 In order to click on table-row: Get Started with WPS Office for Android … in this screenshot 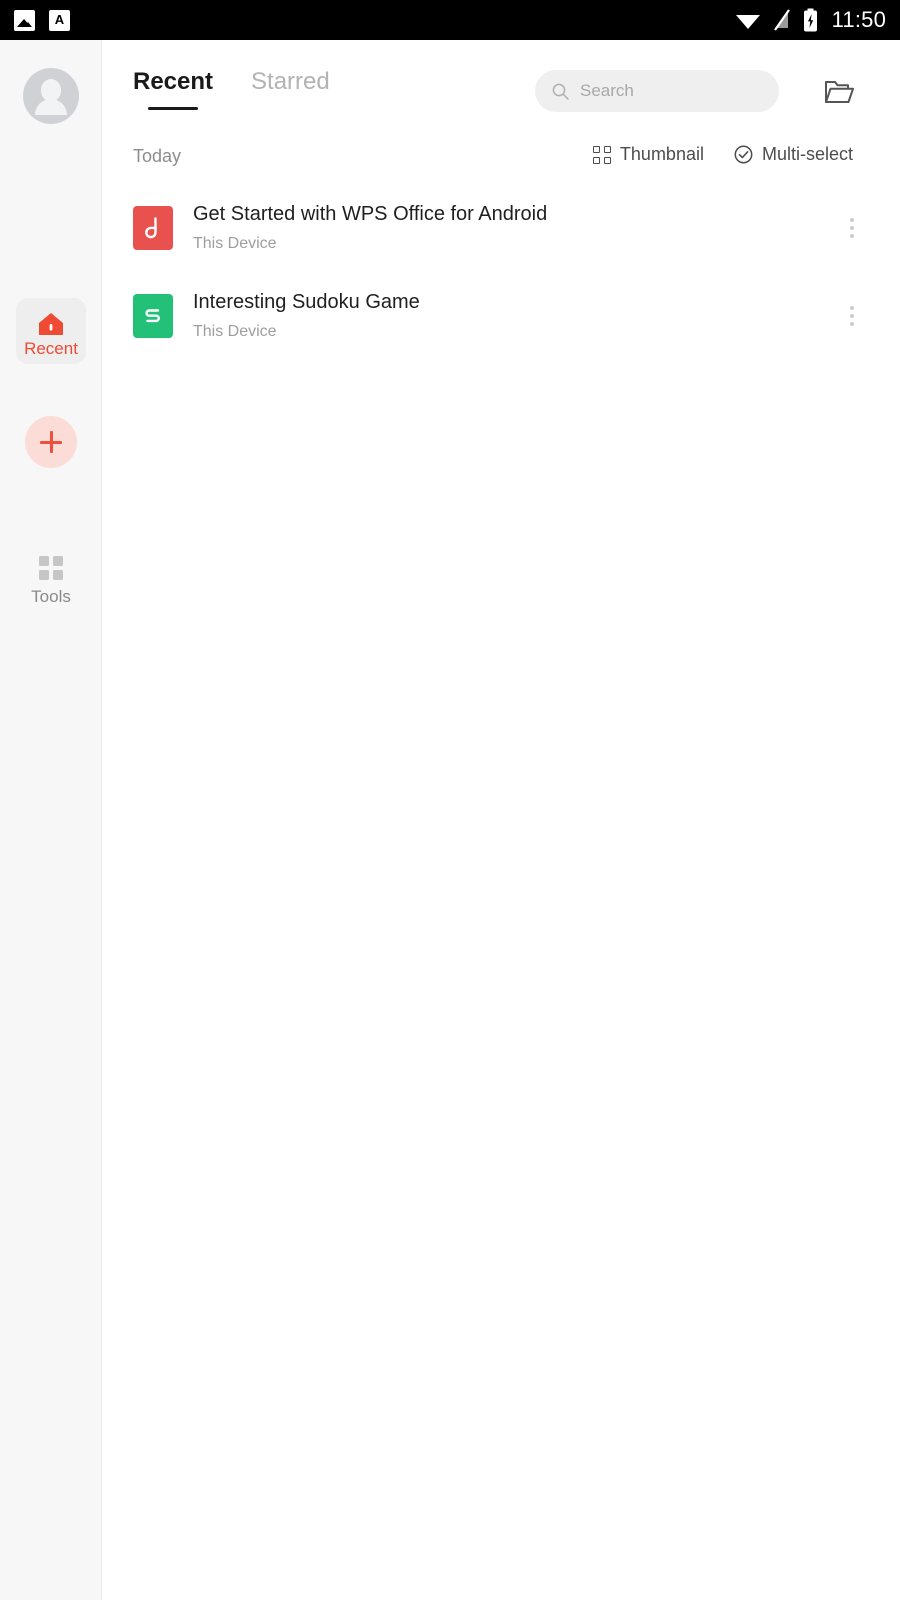, I will do `click(501, 228)`.